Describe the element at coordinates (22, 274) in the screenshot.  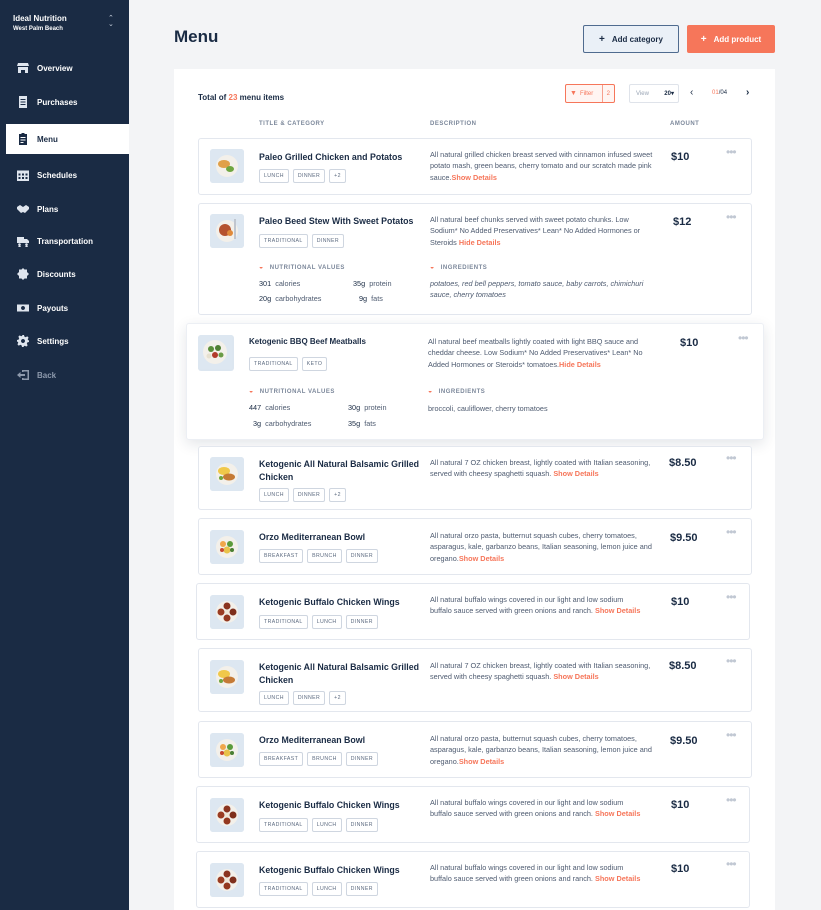
I see `discount-icon` at that location.